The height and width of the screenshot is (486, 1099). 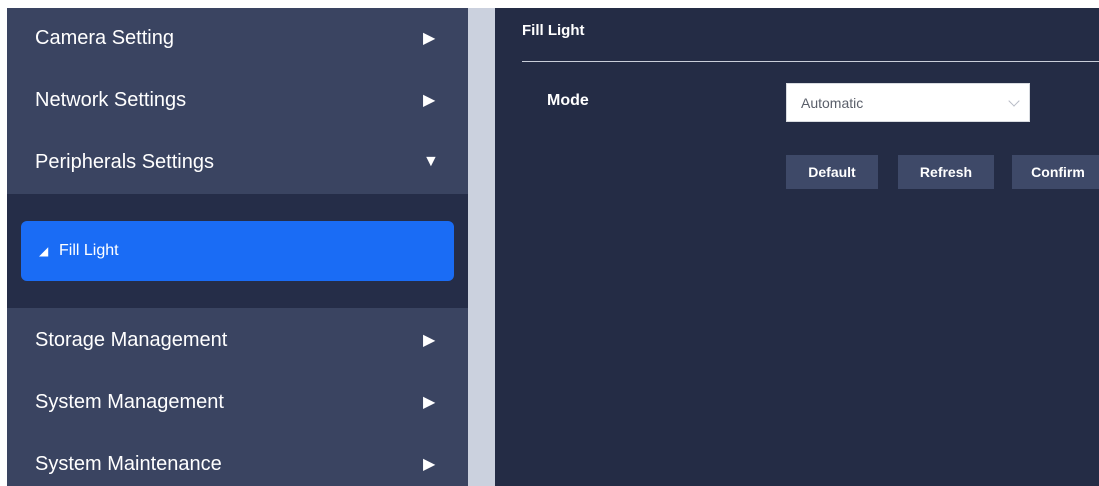 I want to click on sidebar-item-label: Network Settings, so click(x=111, y=99).